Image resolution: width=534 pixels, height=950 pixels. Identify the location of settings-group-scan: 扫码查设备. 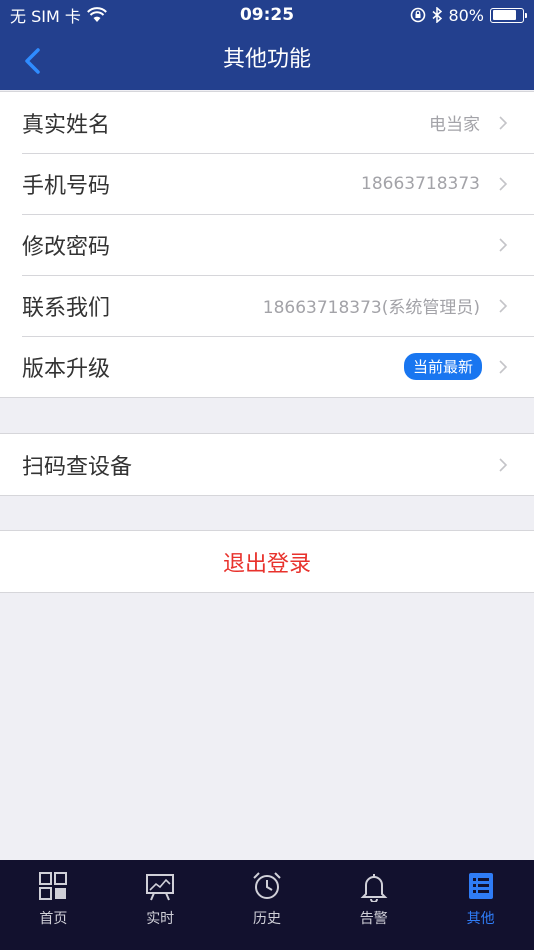
(267, 464).